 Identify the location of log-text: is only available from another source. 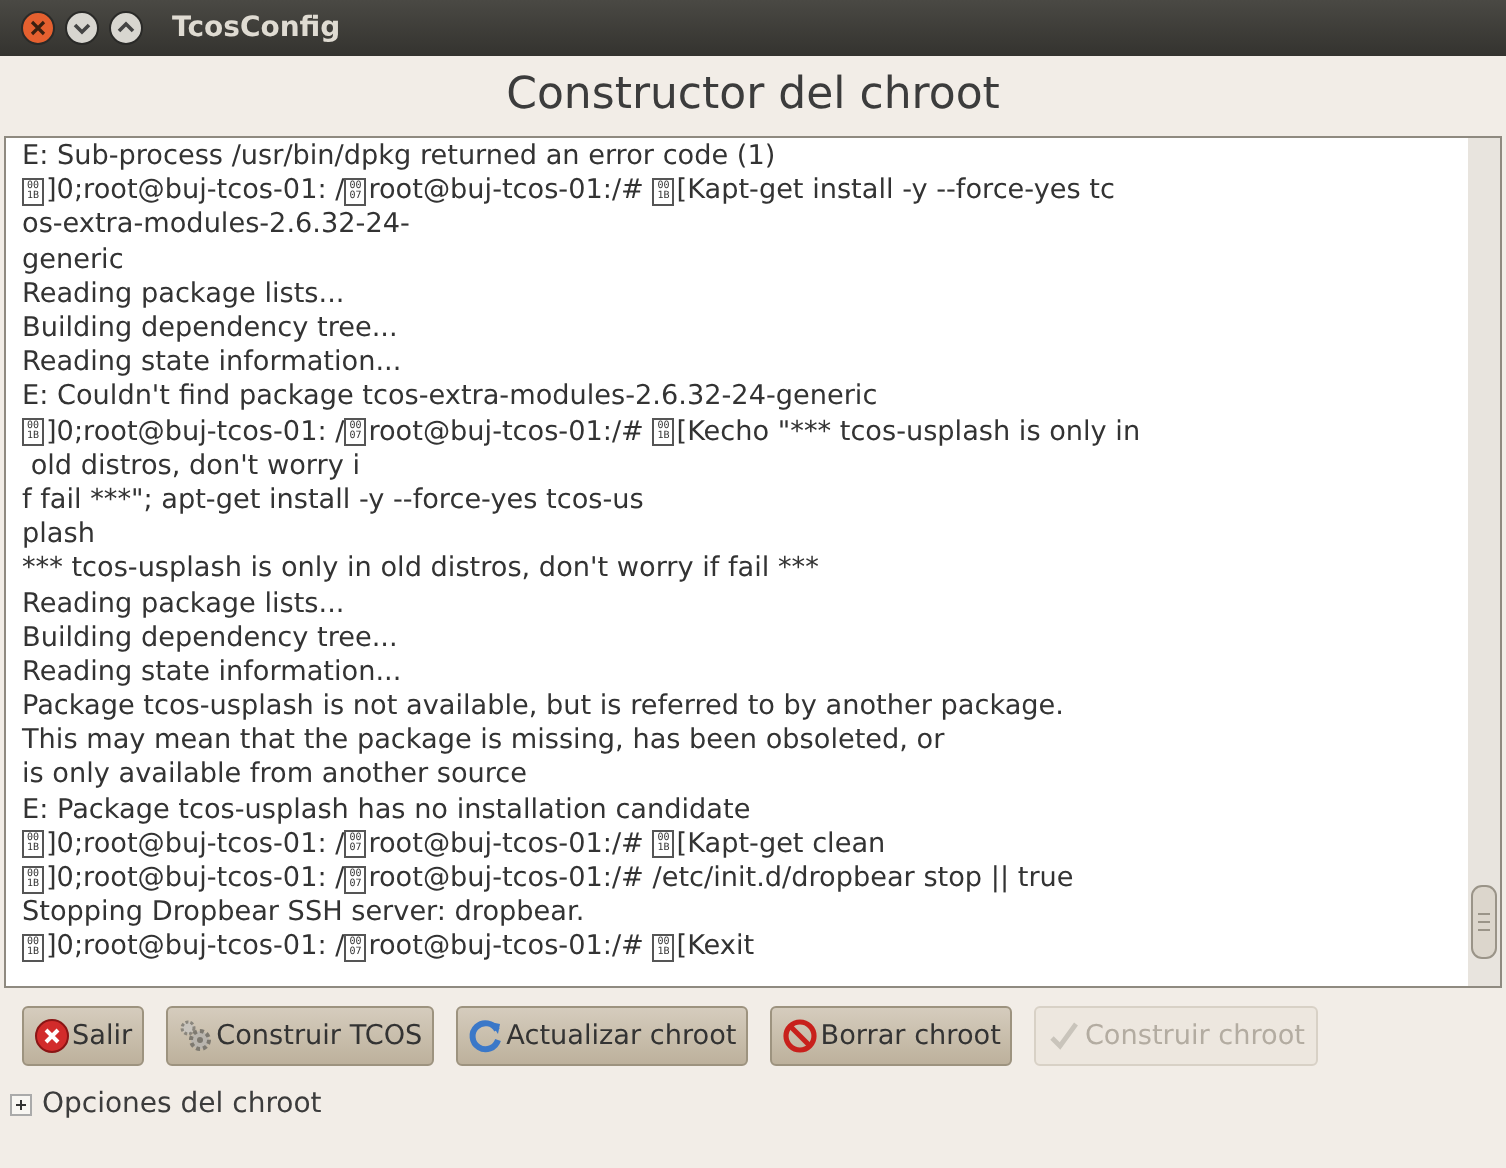
(275, 775).